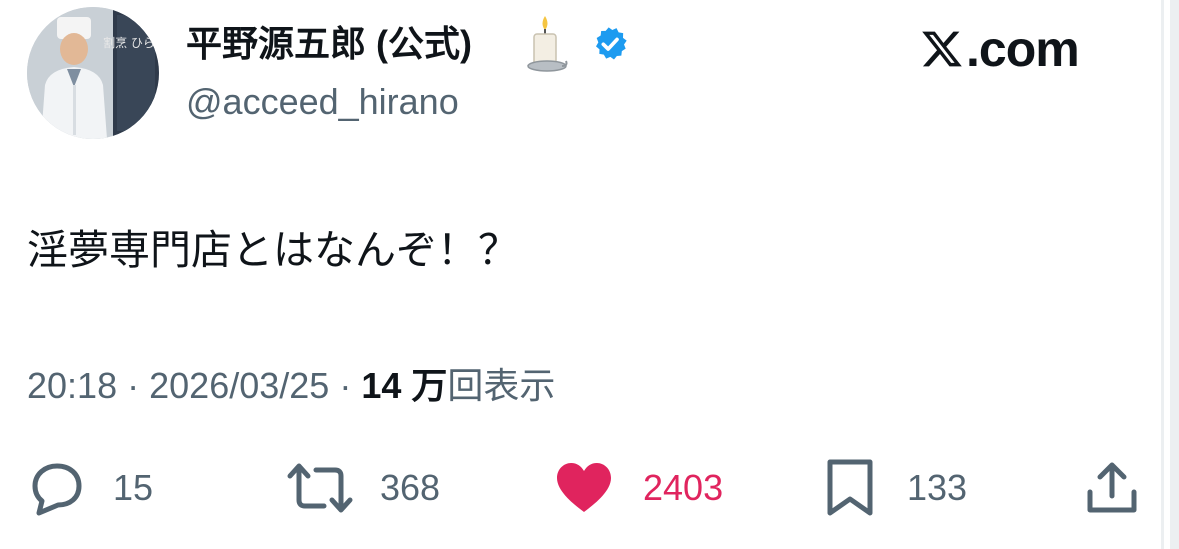 Image resolution: width=1179 pixels, height=549 pixels. What do you see at coordinates (322, 102) in the screenshot?
I see `author-handle: @acceed_hirano` at bounding box center [322, 102].